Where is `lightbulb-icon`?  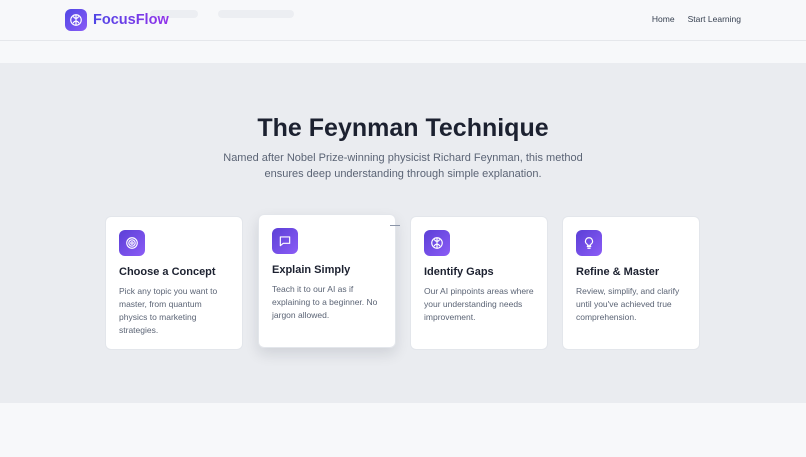
lightbulb-icon is located at coordinates (589, 243).